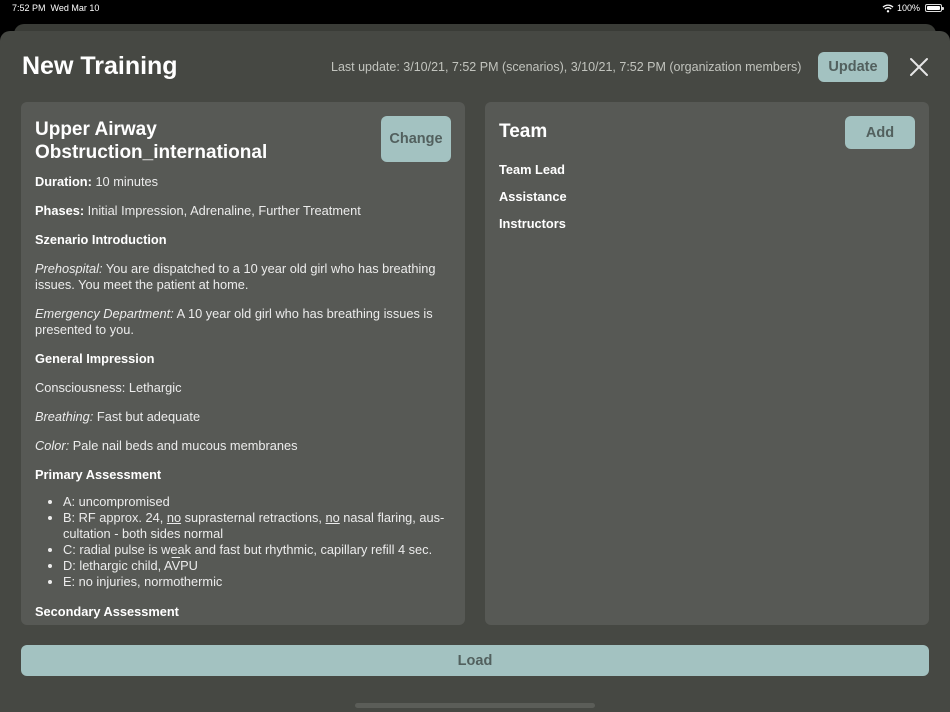  What do you see at coordinates (523, 131) in the screenshot?
I see `team-title: Team` at bounding box center [523, 131].